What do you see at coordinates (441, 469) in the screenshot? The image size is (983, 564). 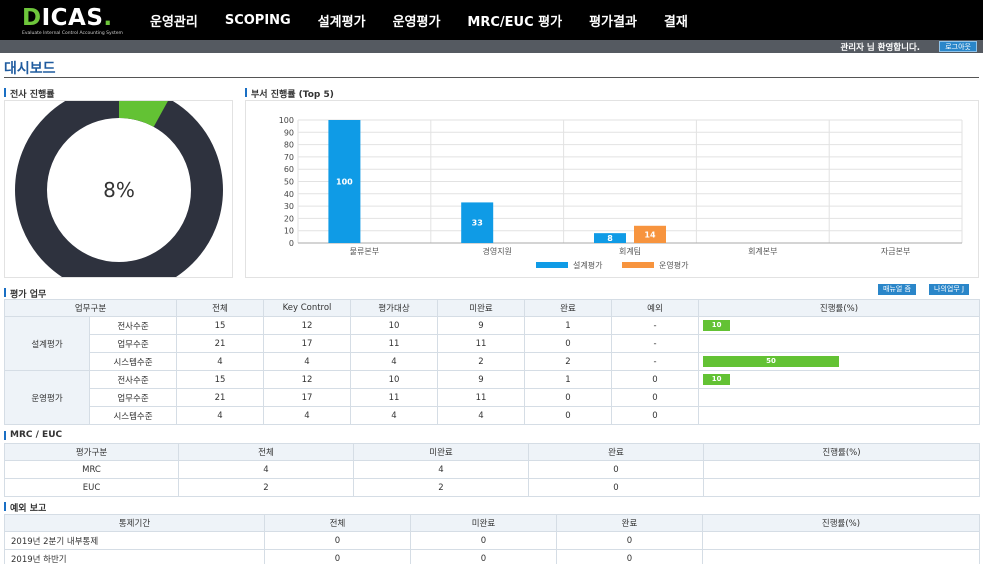 I see `mrc-cell-incomplete: 4` at bounding box center [441, 469].